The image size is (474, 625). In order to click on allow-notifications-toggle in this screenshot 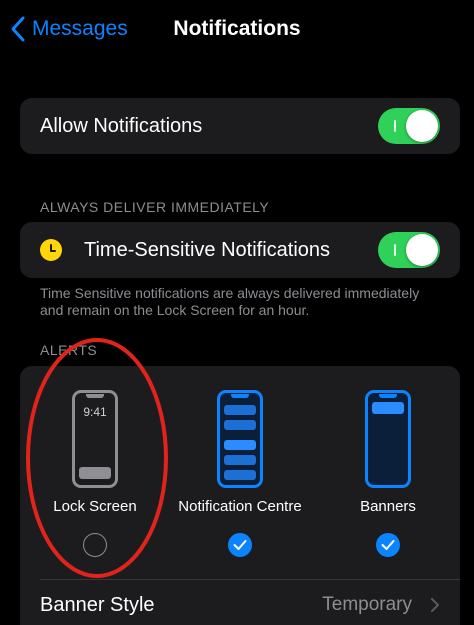, I will do `click(409, 126)`.